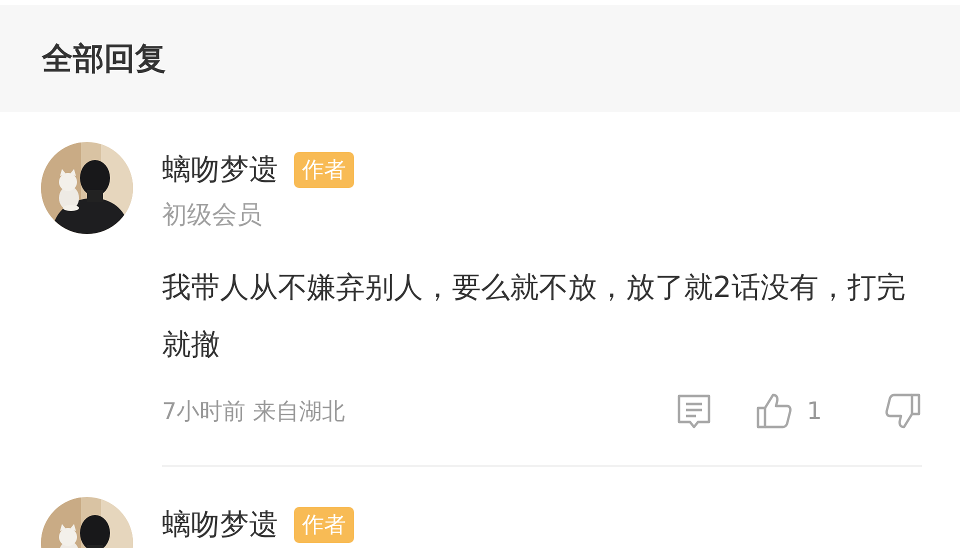  What do you see at coordinates (534, 316) in the screenshot?
I see `comment-text: 我带人从不嫌弃别人，要么就不放，放了就2话没有，打完就撤` at bounding box center [534, 316].